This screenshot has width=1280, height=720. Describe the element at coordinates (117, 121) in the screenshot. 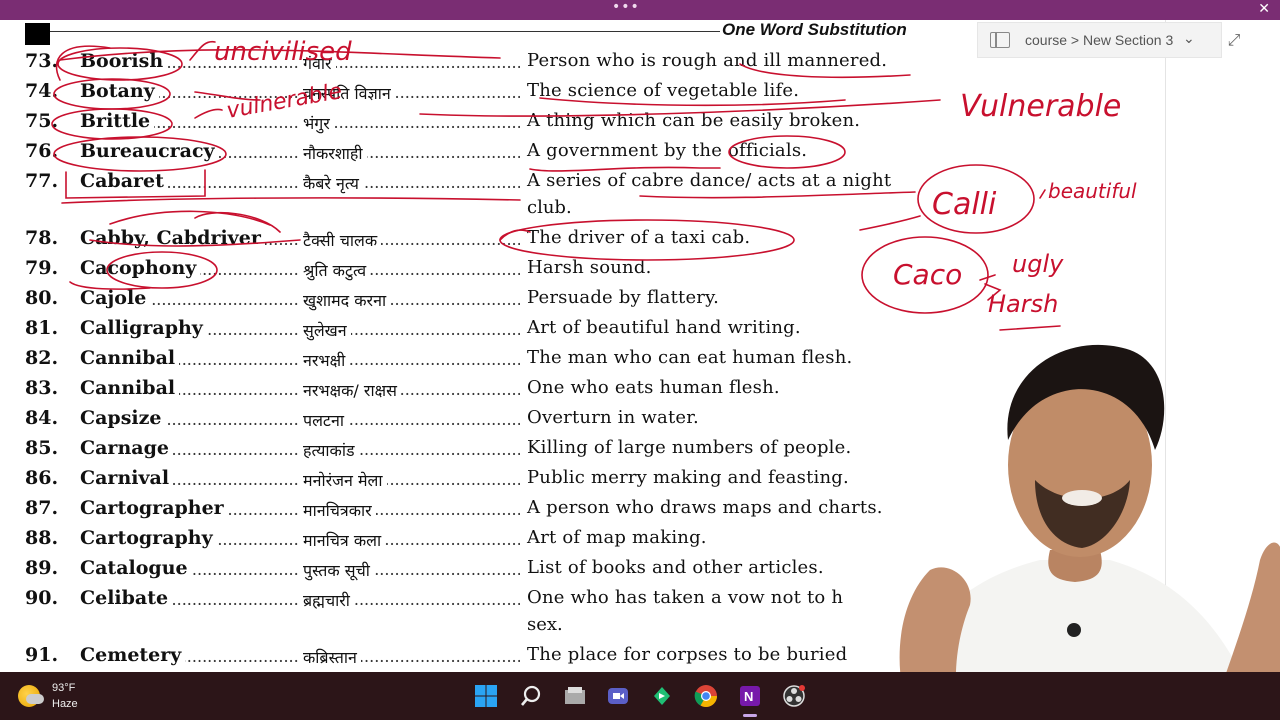

I see `entry-word: Brittle` at that location.